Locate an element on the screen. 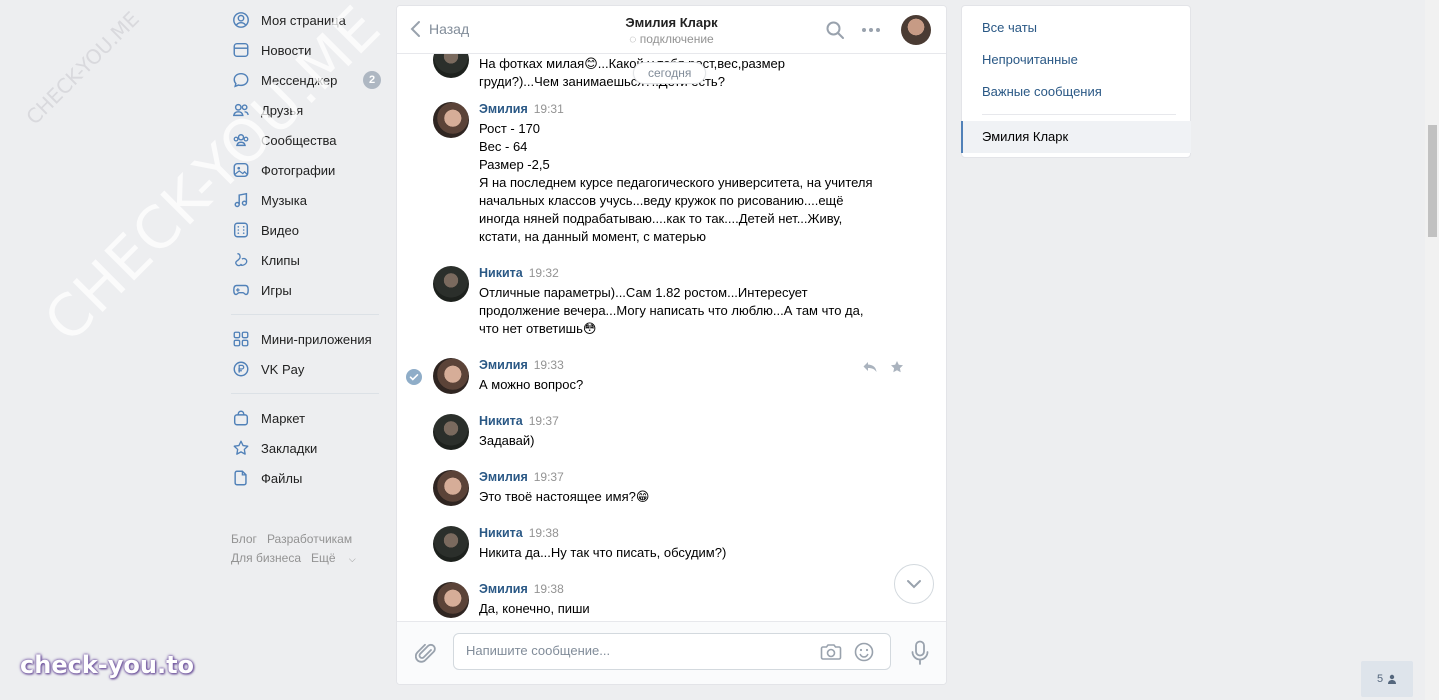 The height and width of the screenshot is (700, 1439). nav-item-mini-apps: Мини-приложения is located at coordinates (306, 339).